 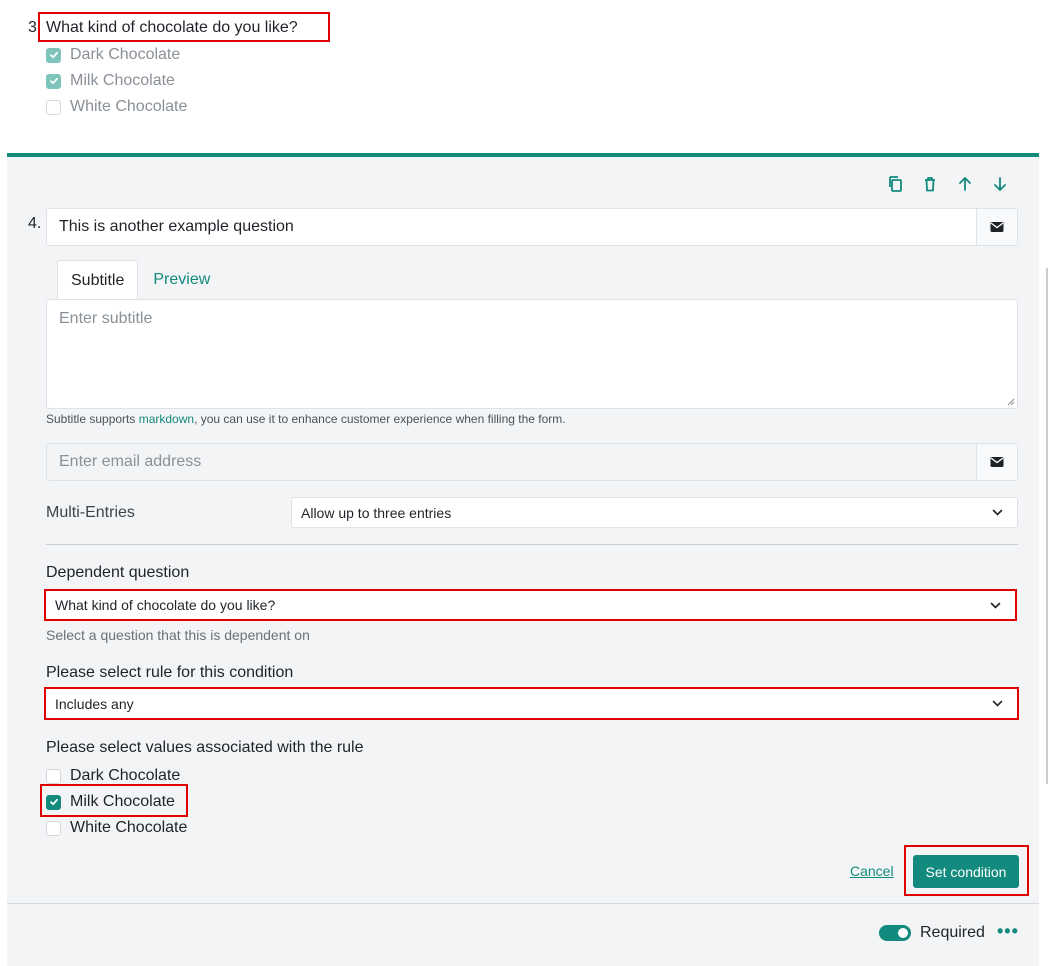 I want to click on option-milk-chocolate: Milk Chocolate, so click(x=110, y=81).